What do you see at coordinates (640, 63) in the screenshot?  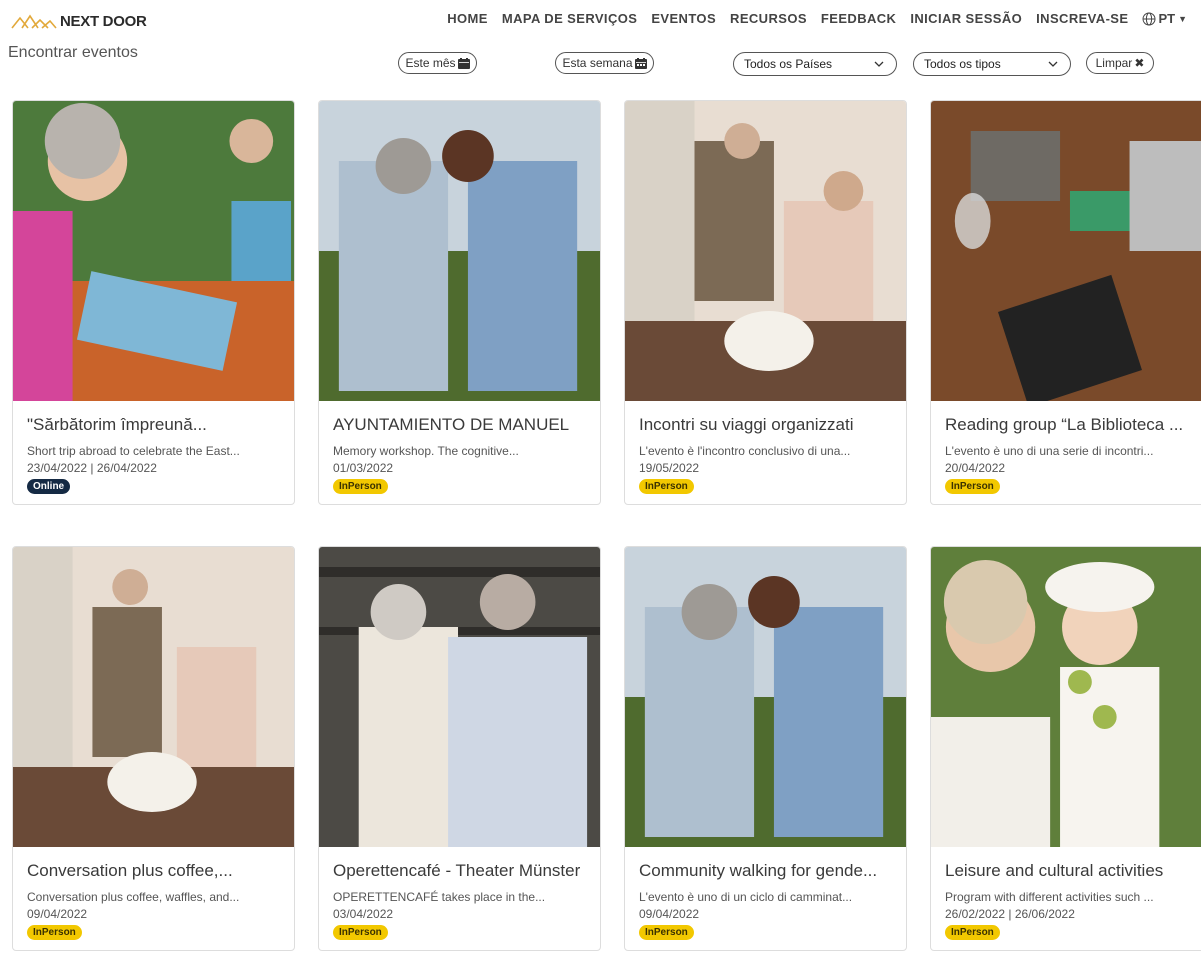 I see `calendar-week-icon` at bounding box center [640, 63].